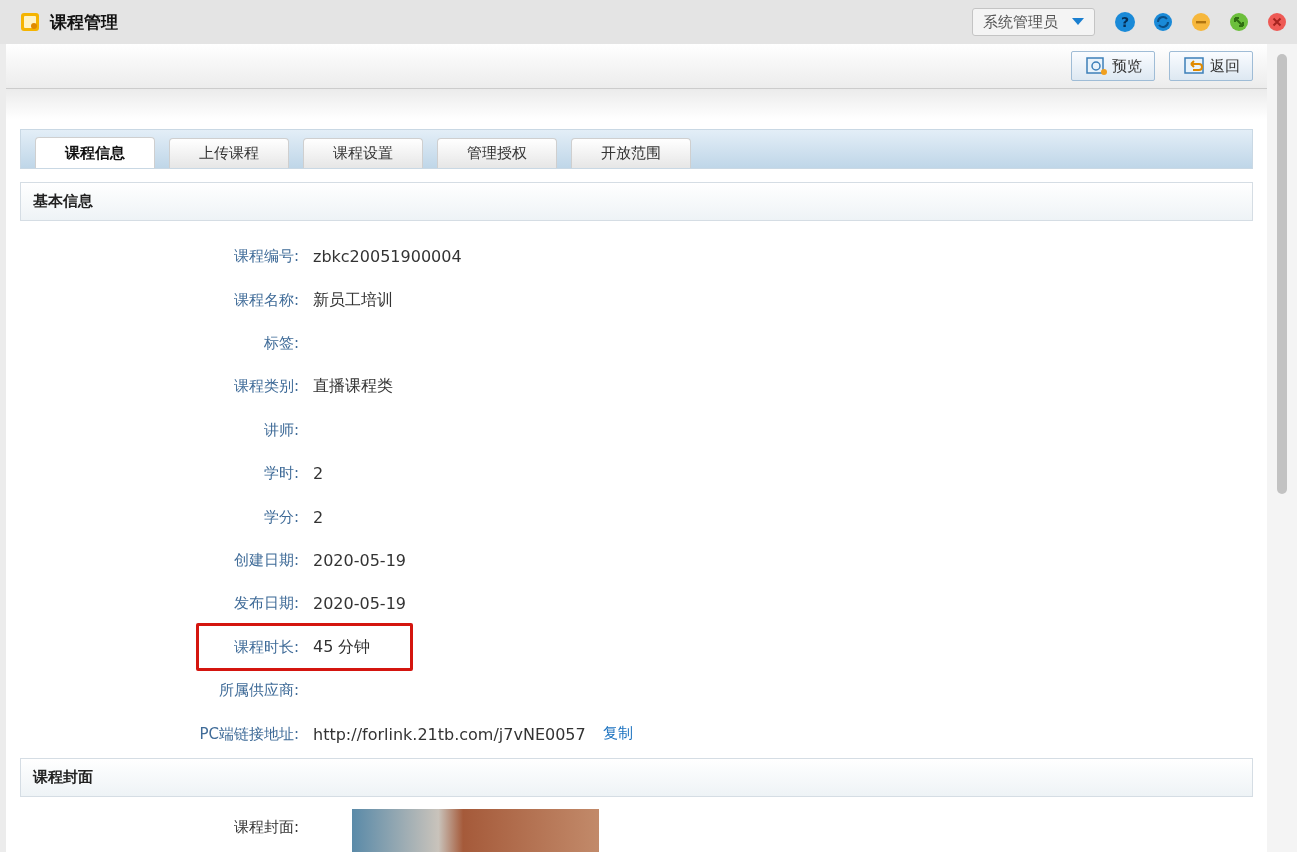 The width and height of the screenshot is (1297, 852). I want to click on close-icon, so click(1277, 22).